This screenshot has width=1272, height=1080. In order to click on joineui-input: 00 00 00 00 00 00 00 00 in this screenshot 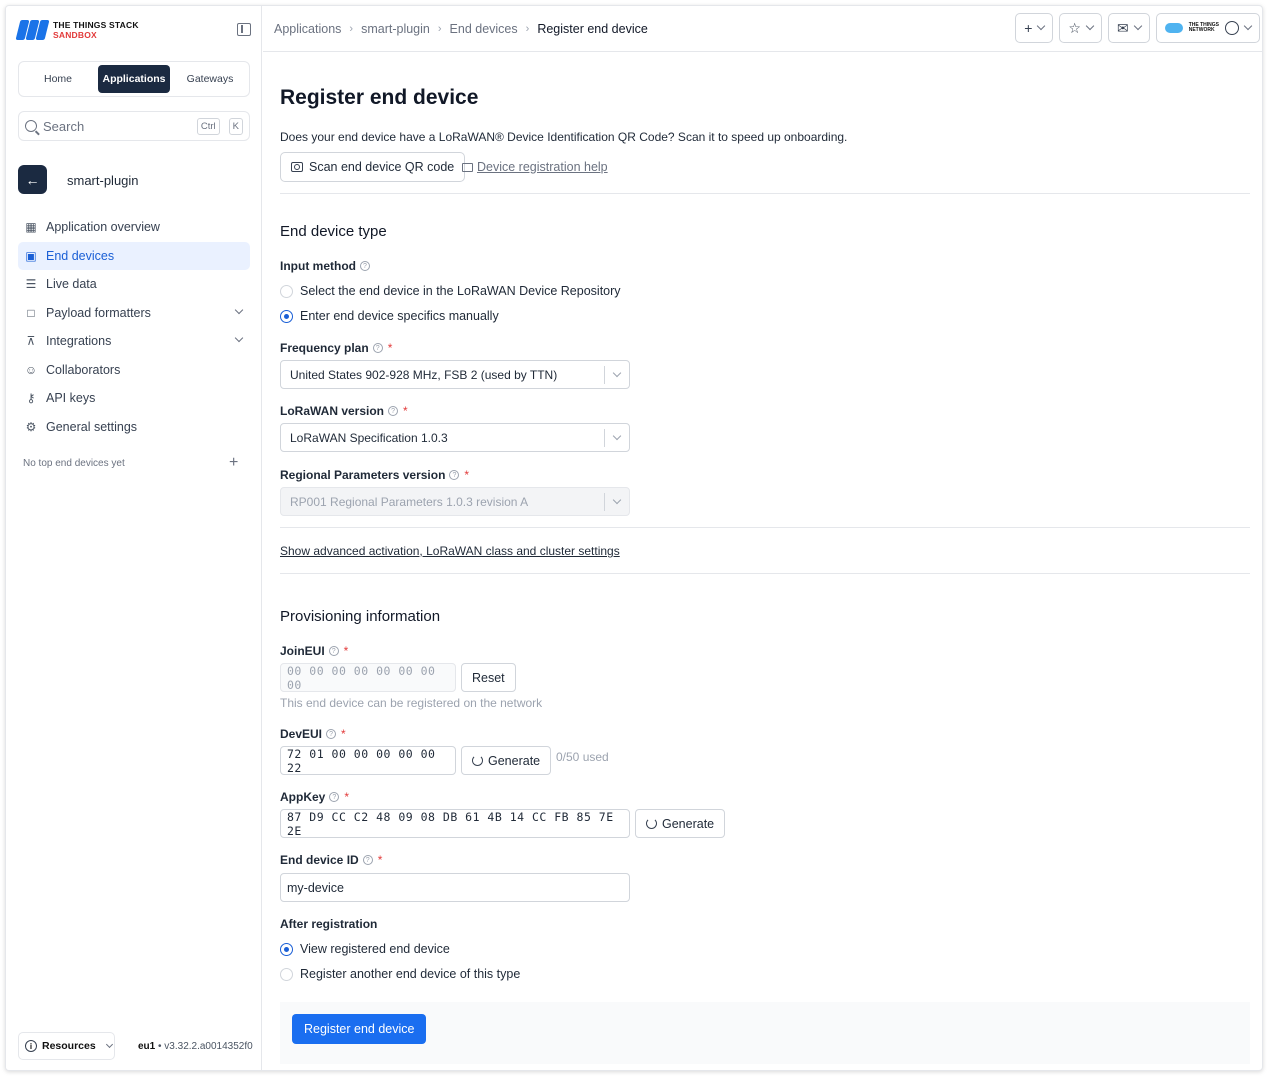, I will do `click(368, 677)`.